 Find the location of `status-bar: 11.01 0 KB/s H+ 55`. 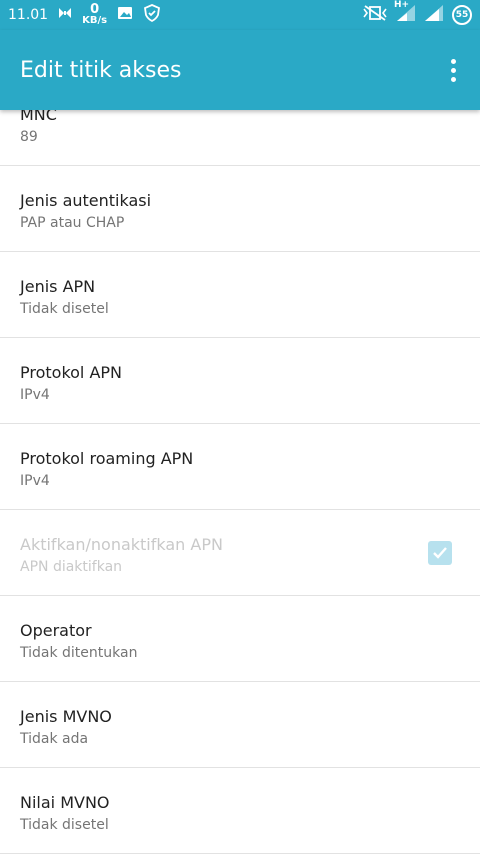

status-bar: 11.01 0 KB/s H+ 55 is located at coordinates (240, 15).